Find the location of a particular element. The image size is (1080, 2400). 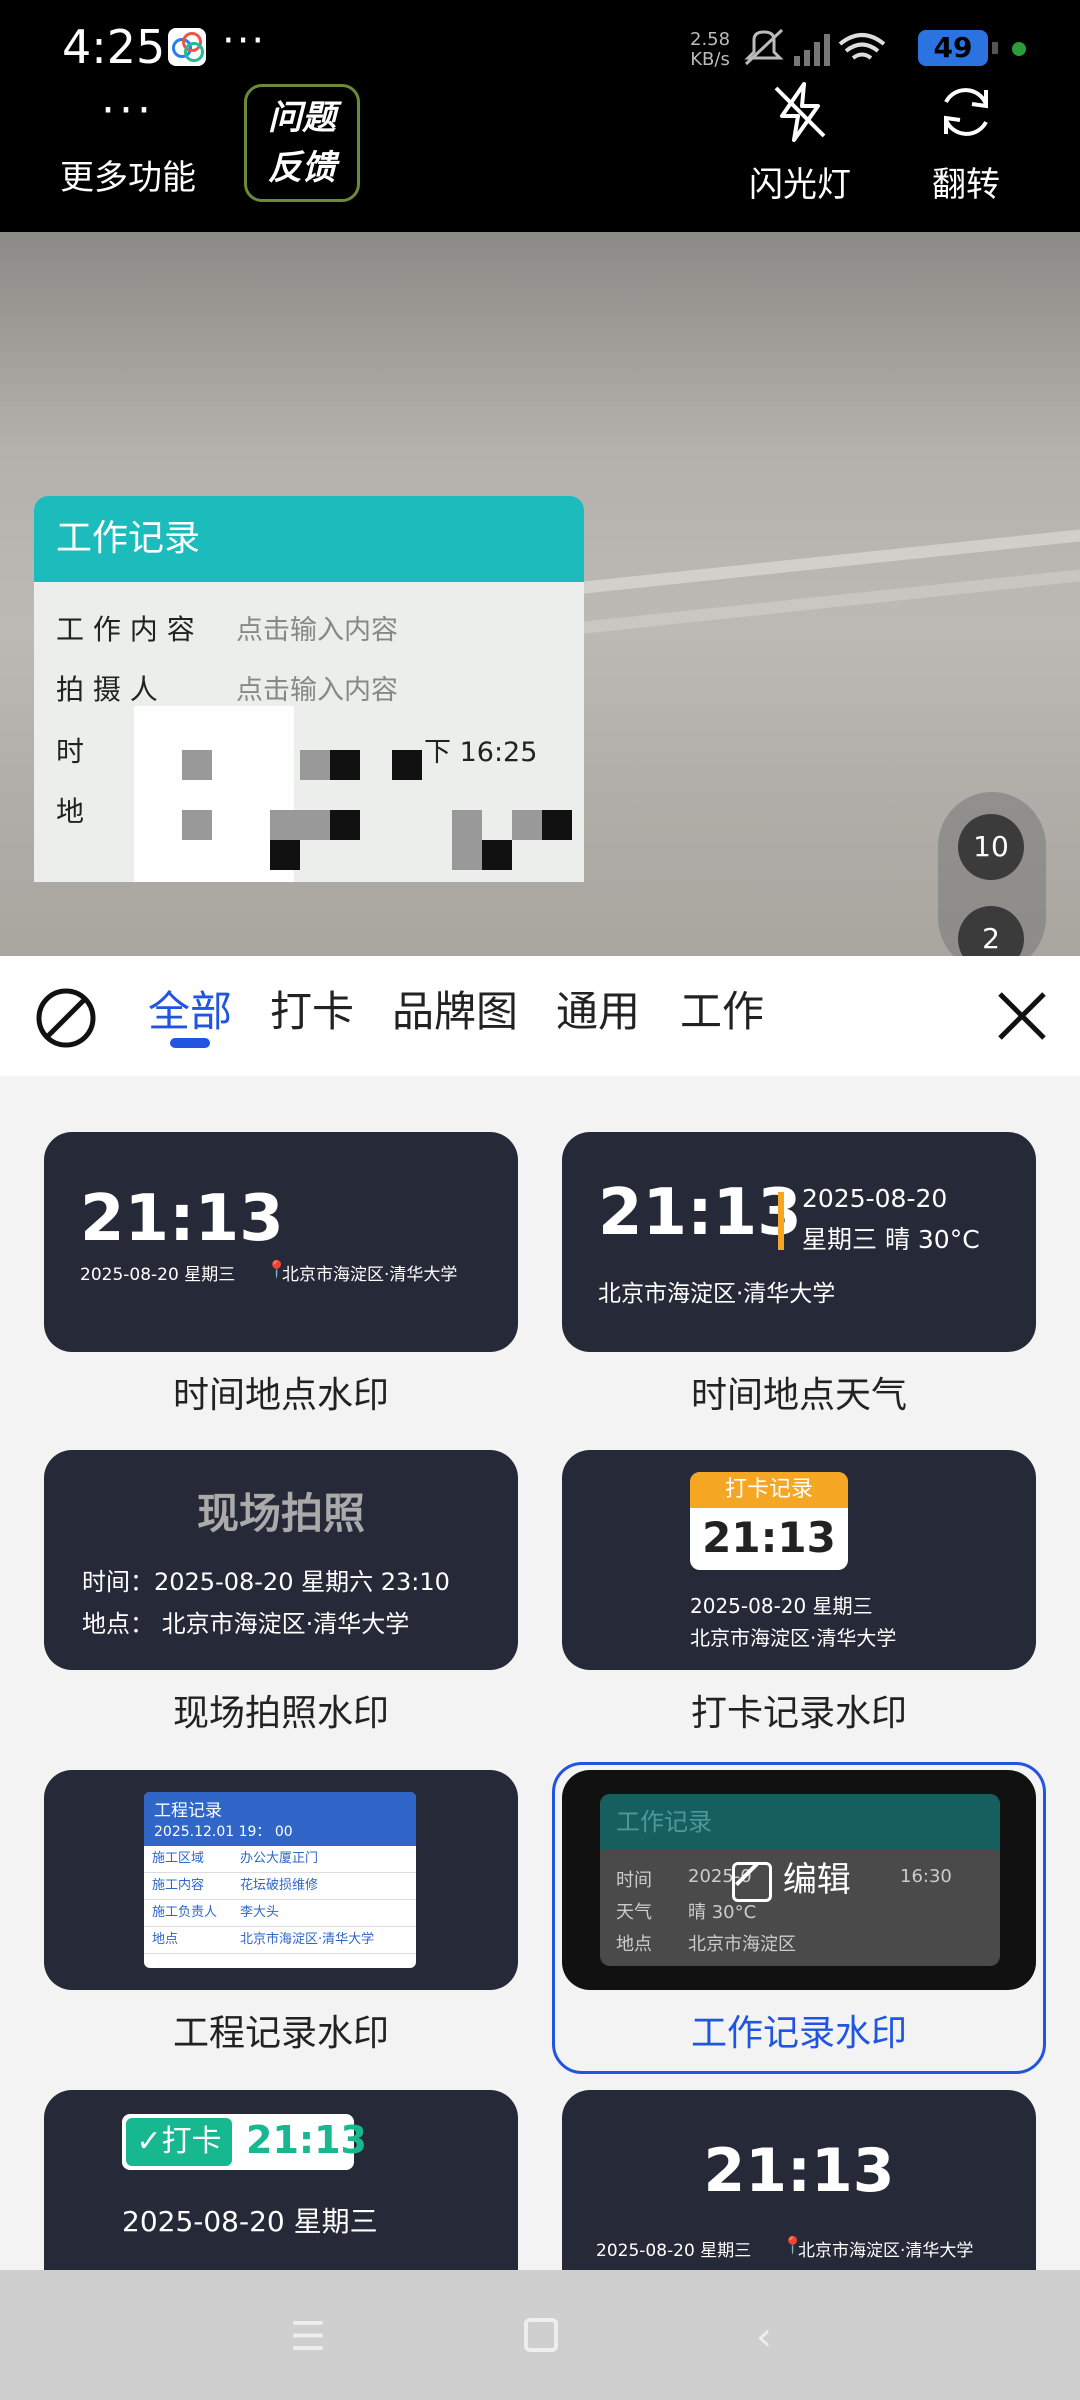

engineering-row: 施工负责人 李大头 is located at coordinates (280, 1913).